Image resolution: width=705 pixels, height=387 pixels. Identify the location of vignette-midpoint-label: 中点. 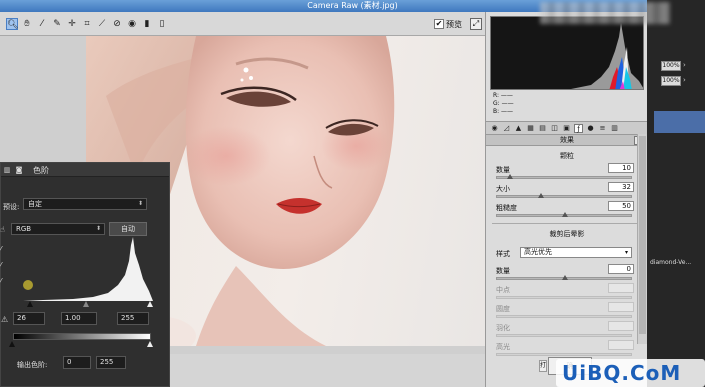
(503, 290).